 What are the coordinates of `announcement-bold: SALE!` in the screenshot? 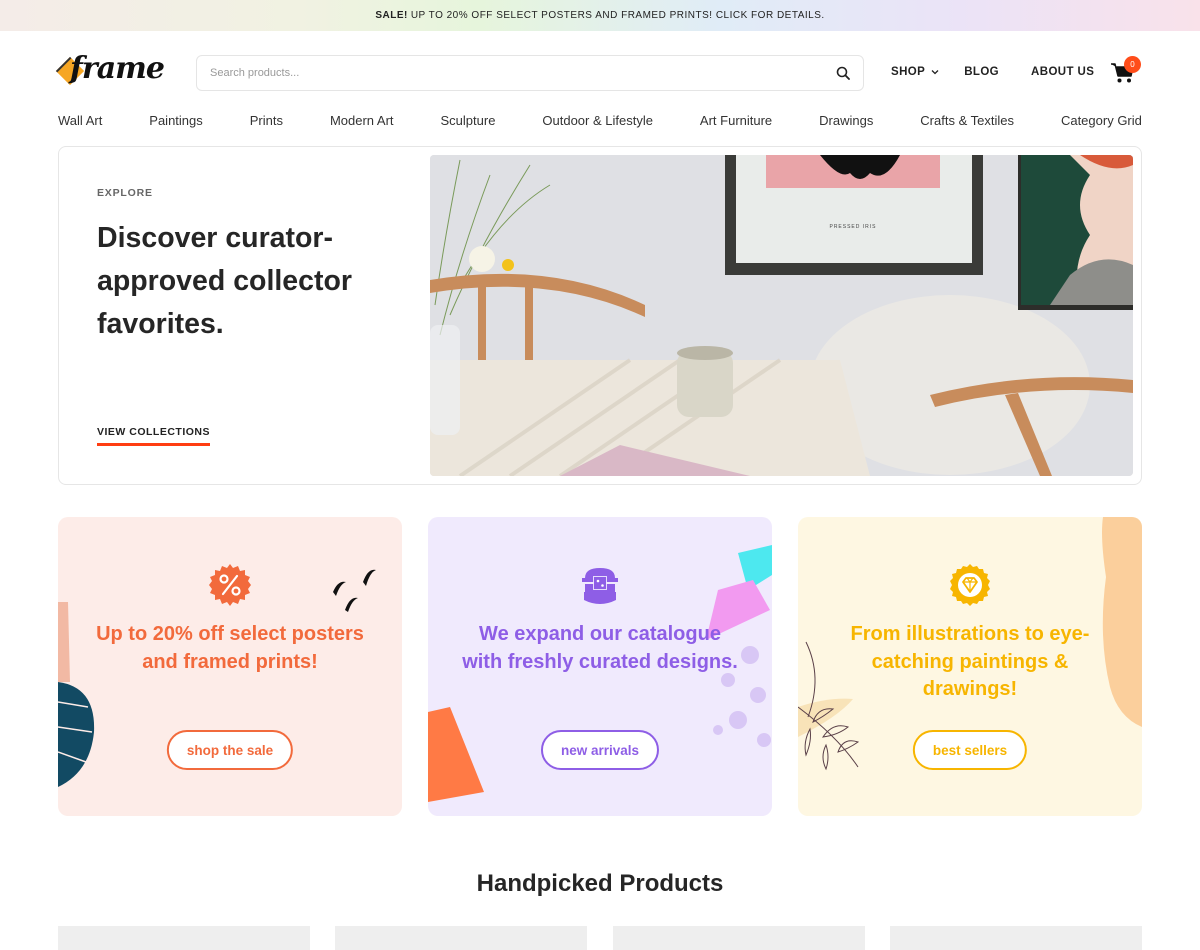 It's located at (391, 15).